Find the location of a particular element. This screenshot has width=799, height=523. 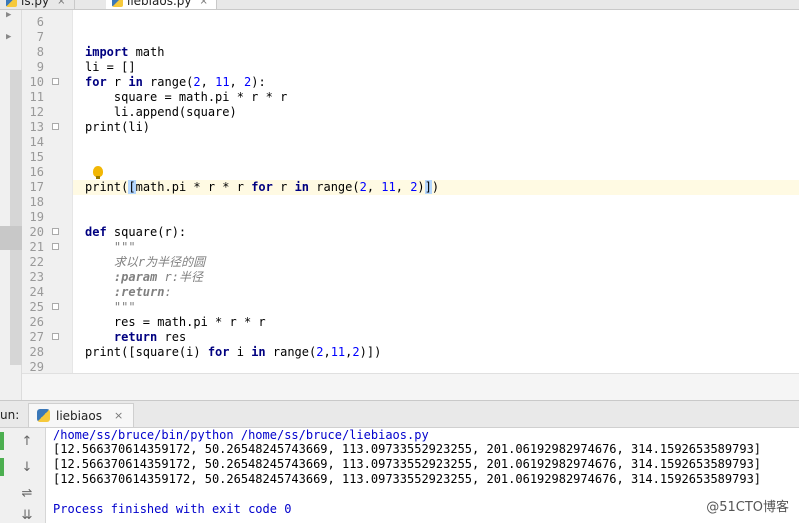

run-toolbar: ↑ ↓ ⇌ ⇊ is located at coordinates (23, 475).